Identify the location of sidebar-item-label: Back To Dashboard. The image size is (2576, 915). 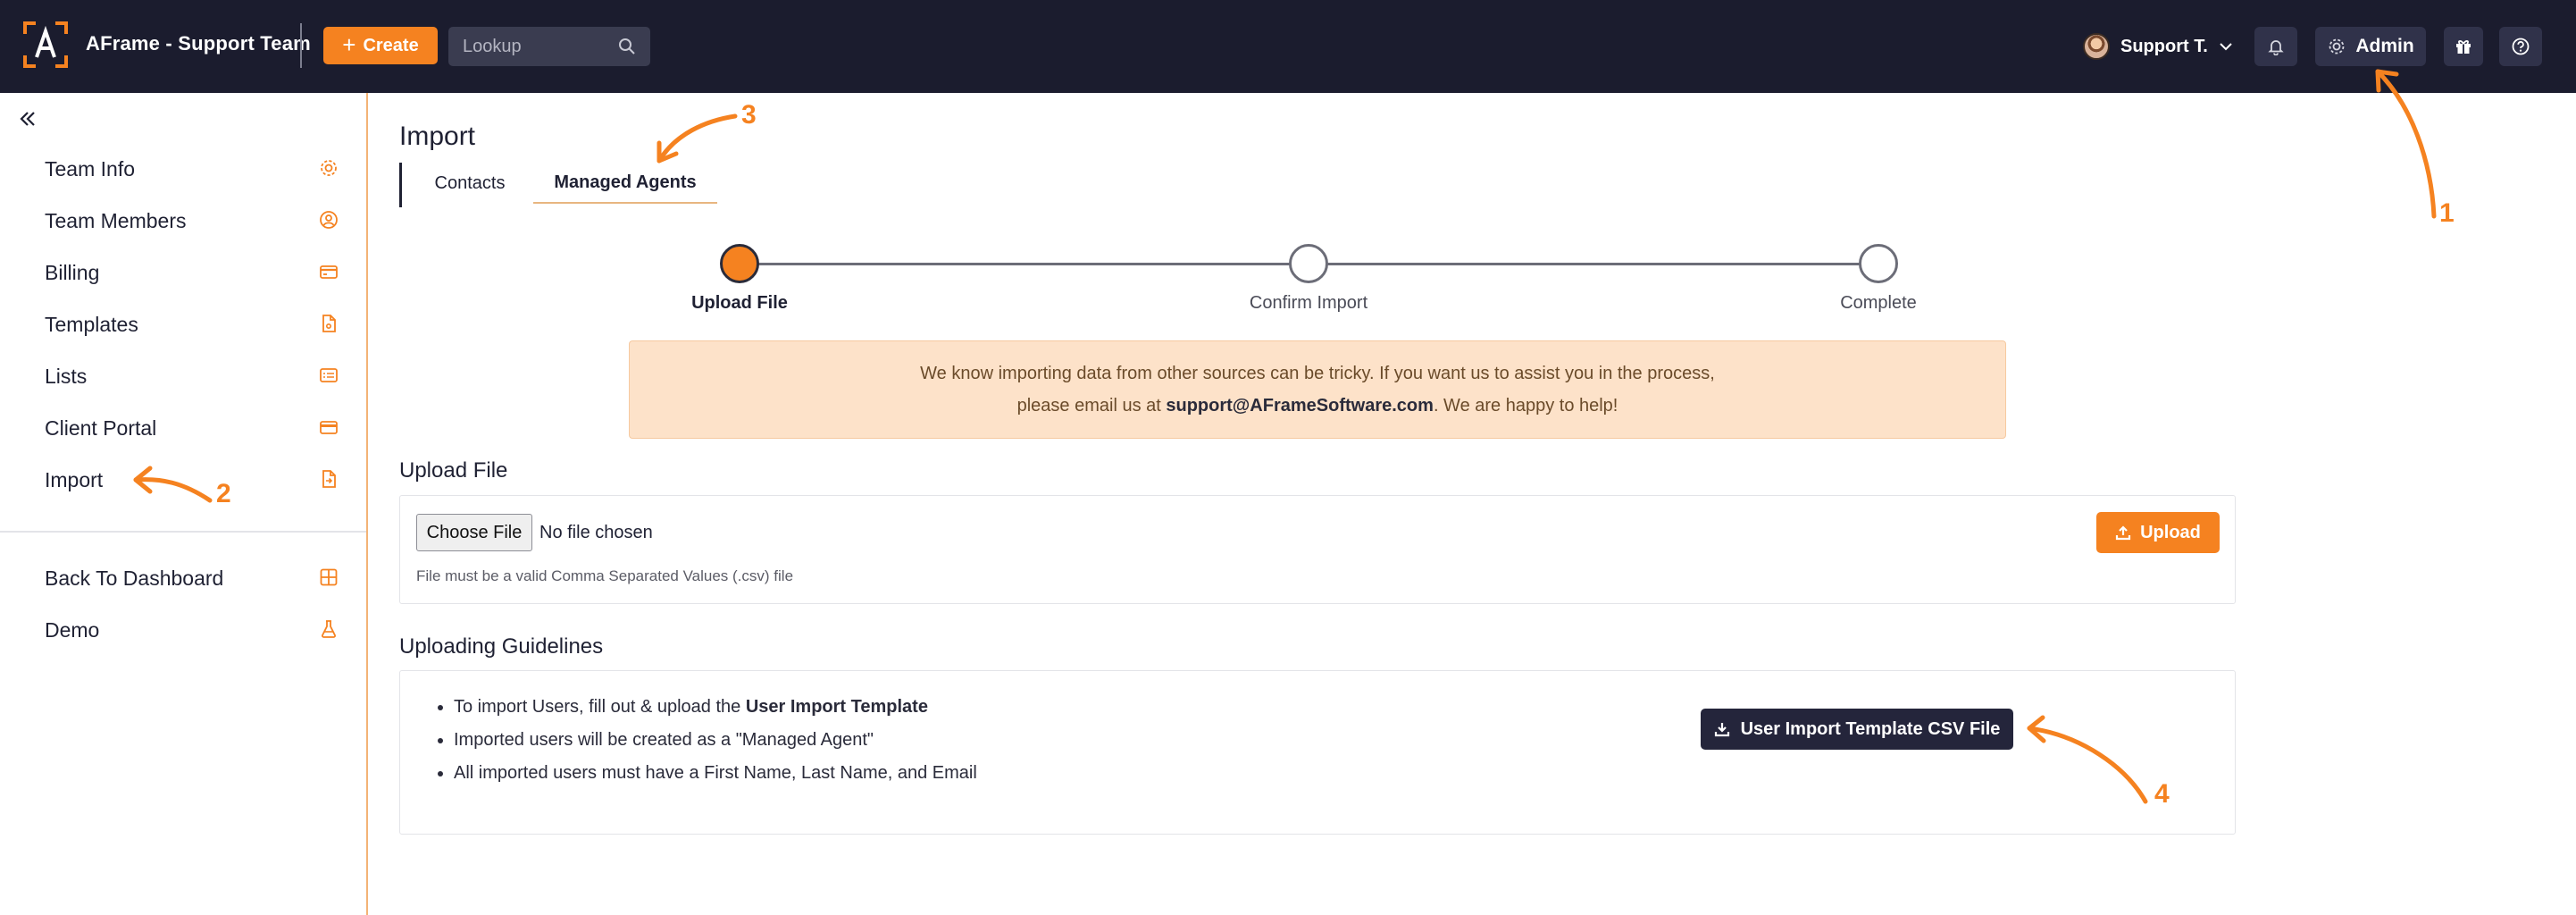
(134, 578).